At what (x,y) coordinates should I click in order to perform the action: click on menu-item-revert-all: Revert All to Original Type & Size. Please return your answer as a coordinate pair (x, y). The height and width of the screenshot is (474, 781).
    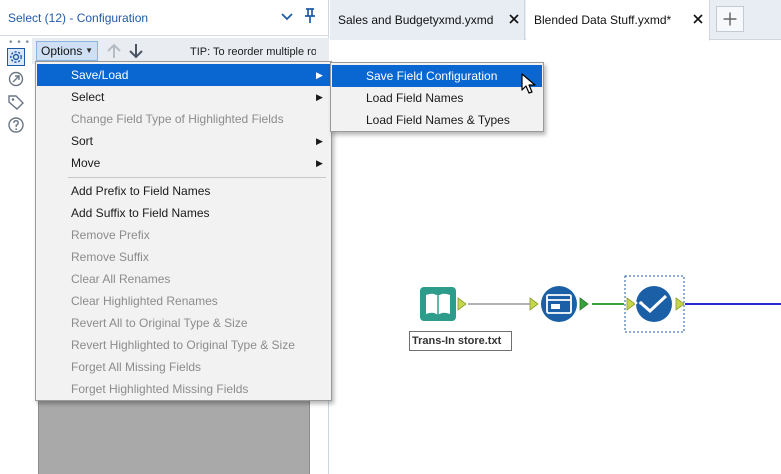
    Looking at the image, I should click on (183, 323).